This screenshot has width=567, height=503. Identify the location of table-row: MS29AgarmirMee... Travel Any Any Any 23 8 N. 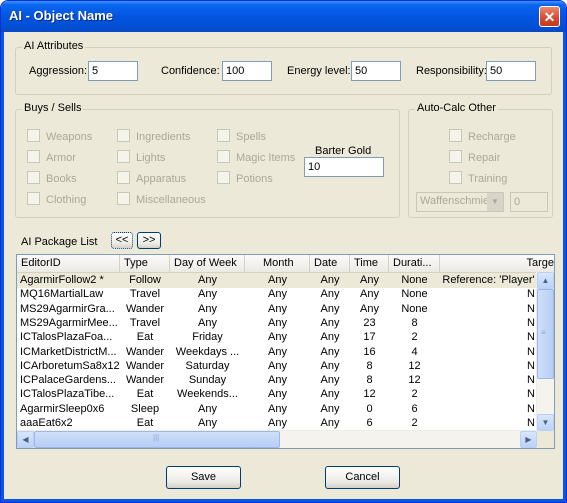
(277, 323).